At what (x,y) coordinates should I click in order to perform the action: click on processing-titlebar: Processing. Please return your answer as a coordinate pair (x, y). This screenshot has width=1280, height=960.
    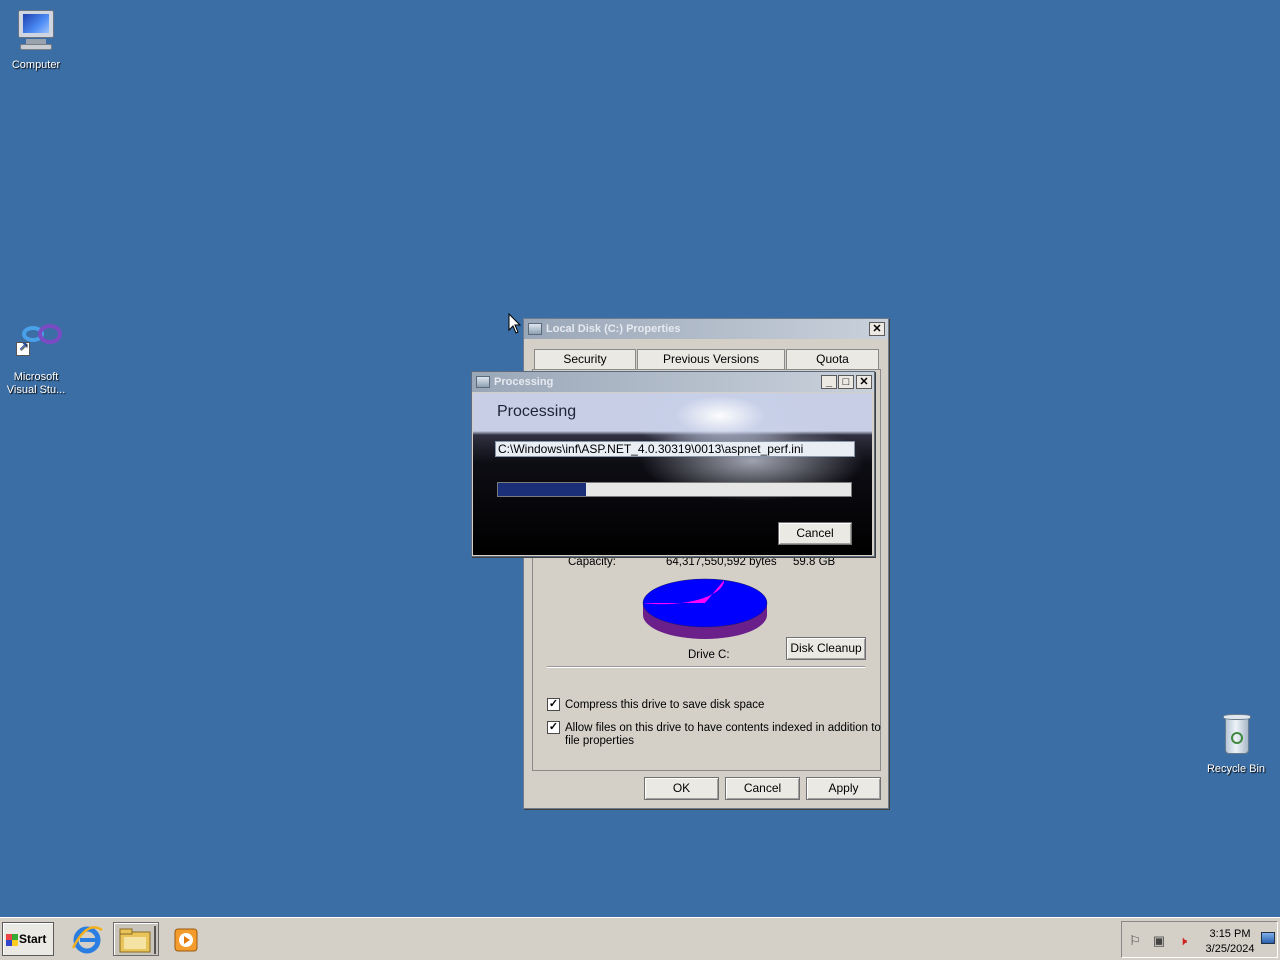
    Looking at the image, I should click on (673, 382).